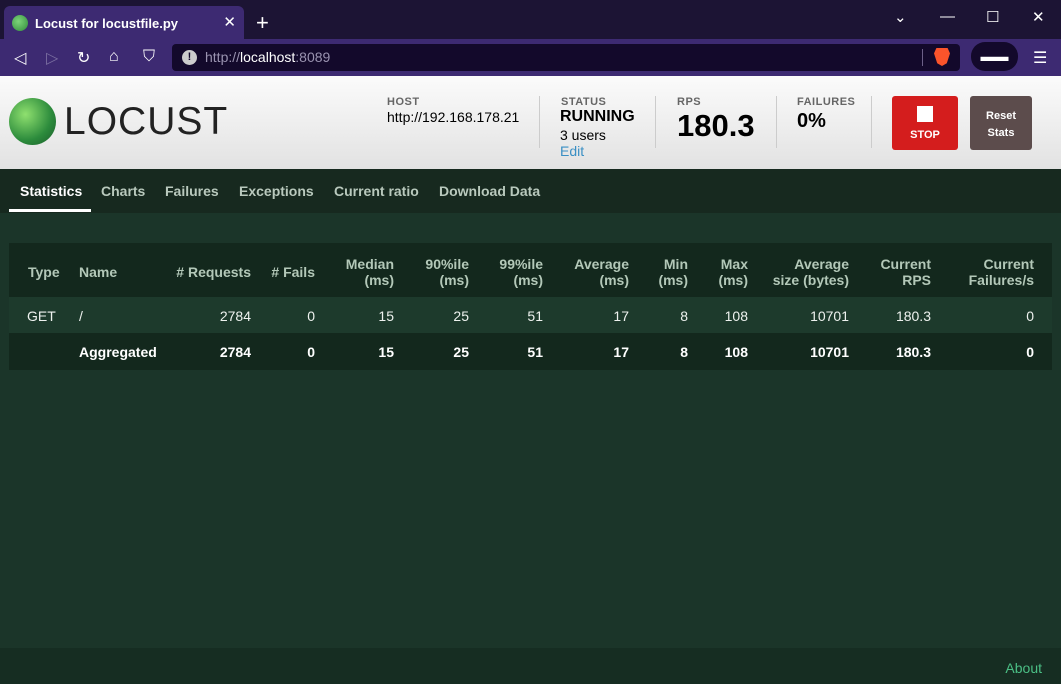 The width and height of the screenshot is (1061, 684). What do you see at coordinates (81, 316) in the screenshot?
I see `cell-name: /` at bounding box center [81, 316].